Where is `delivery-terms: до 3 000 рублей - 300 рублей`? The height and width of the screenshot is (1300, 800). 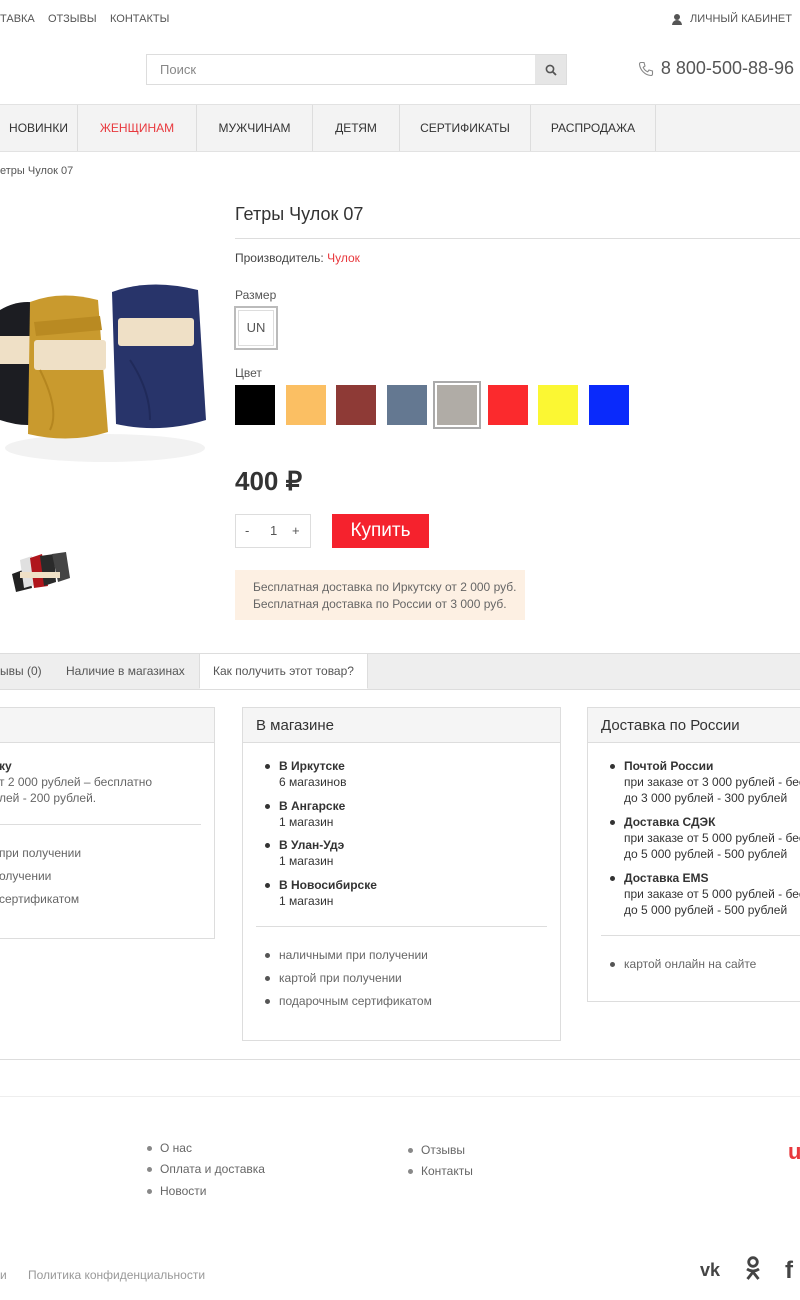
delivery-terms: до 3 000 рублей - 300 рублей is located at coordinates (706, 798).